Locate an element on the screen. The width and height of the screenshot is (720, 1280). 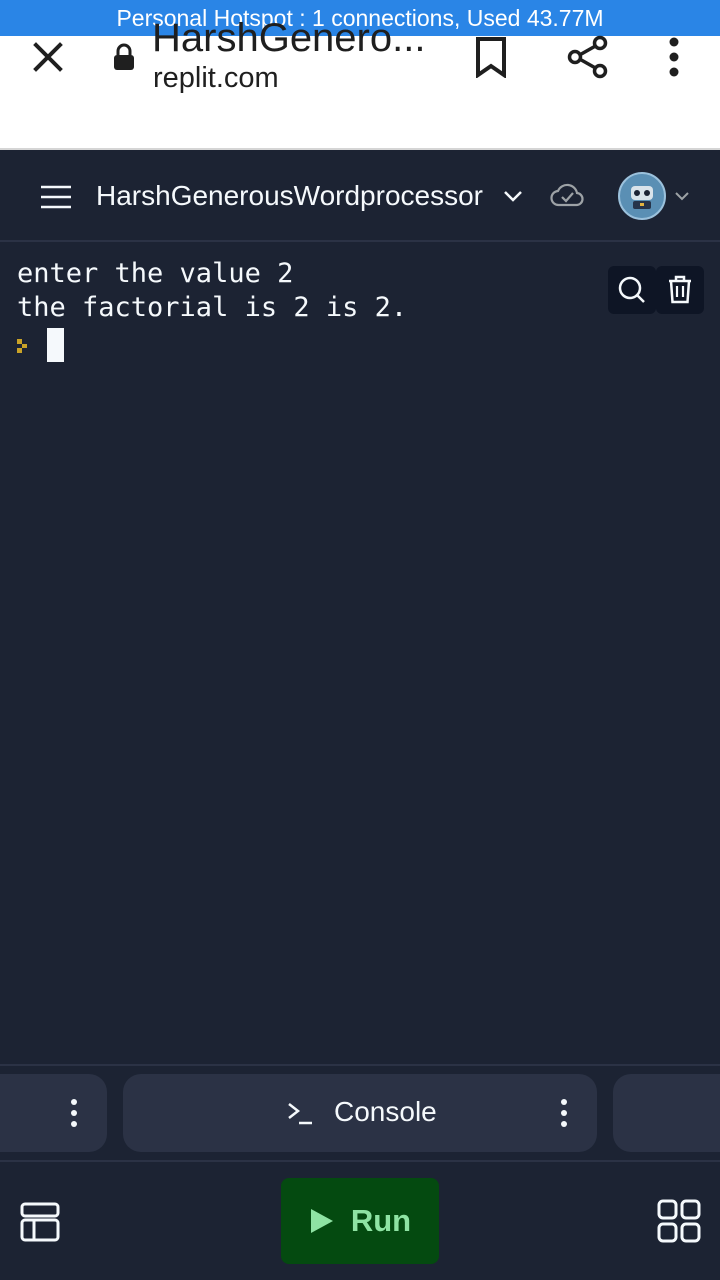
share-icon is located at coordinates (588, 57).